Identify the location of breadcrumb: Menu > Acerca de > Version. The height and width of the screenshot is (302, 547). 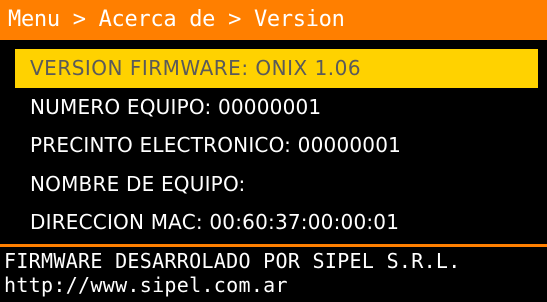
(273, 20).